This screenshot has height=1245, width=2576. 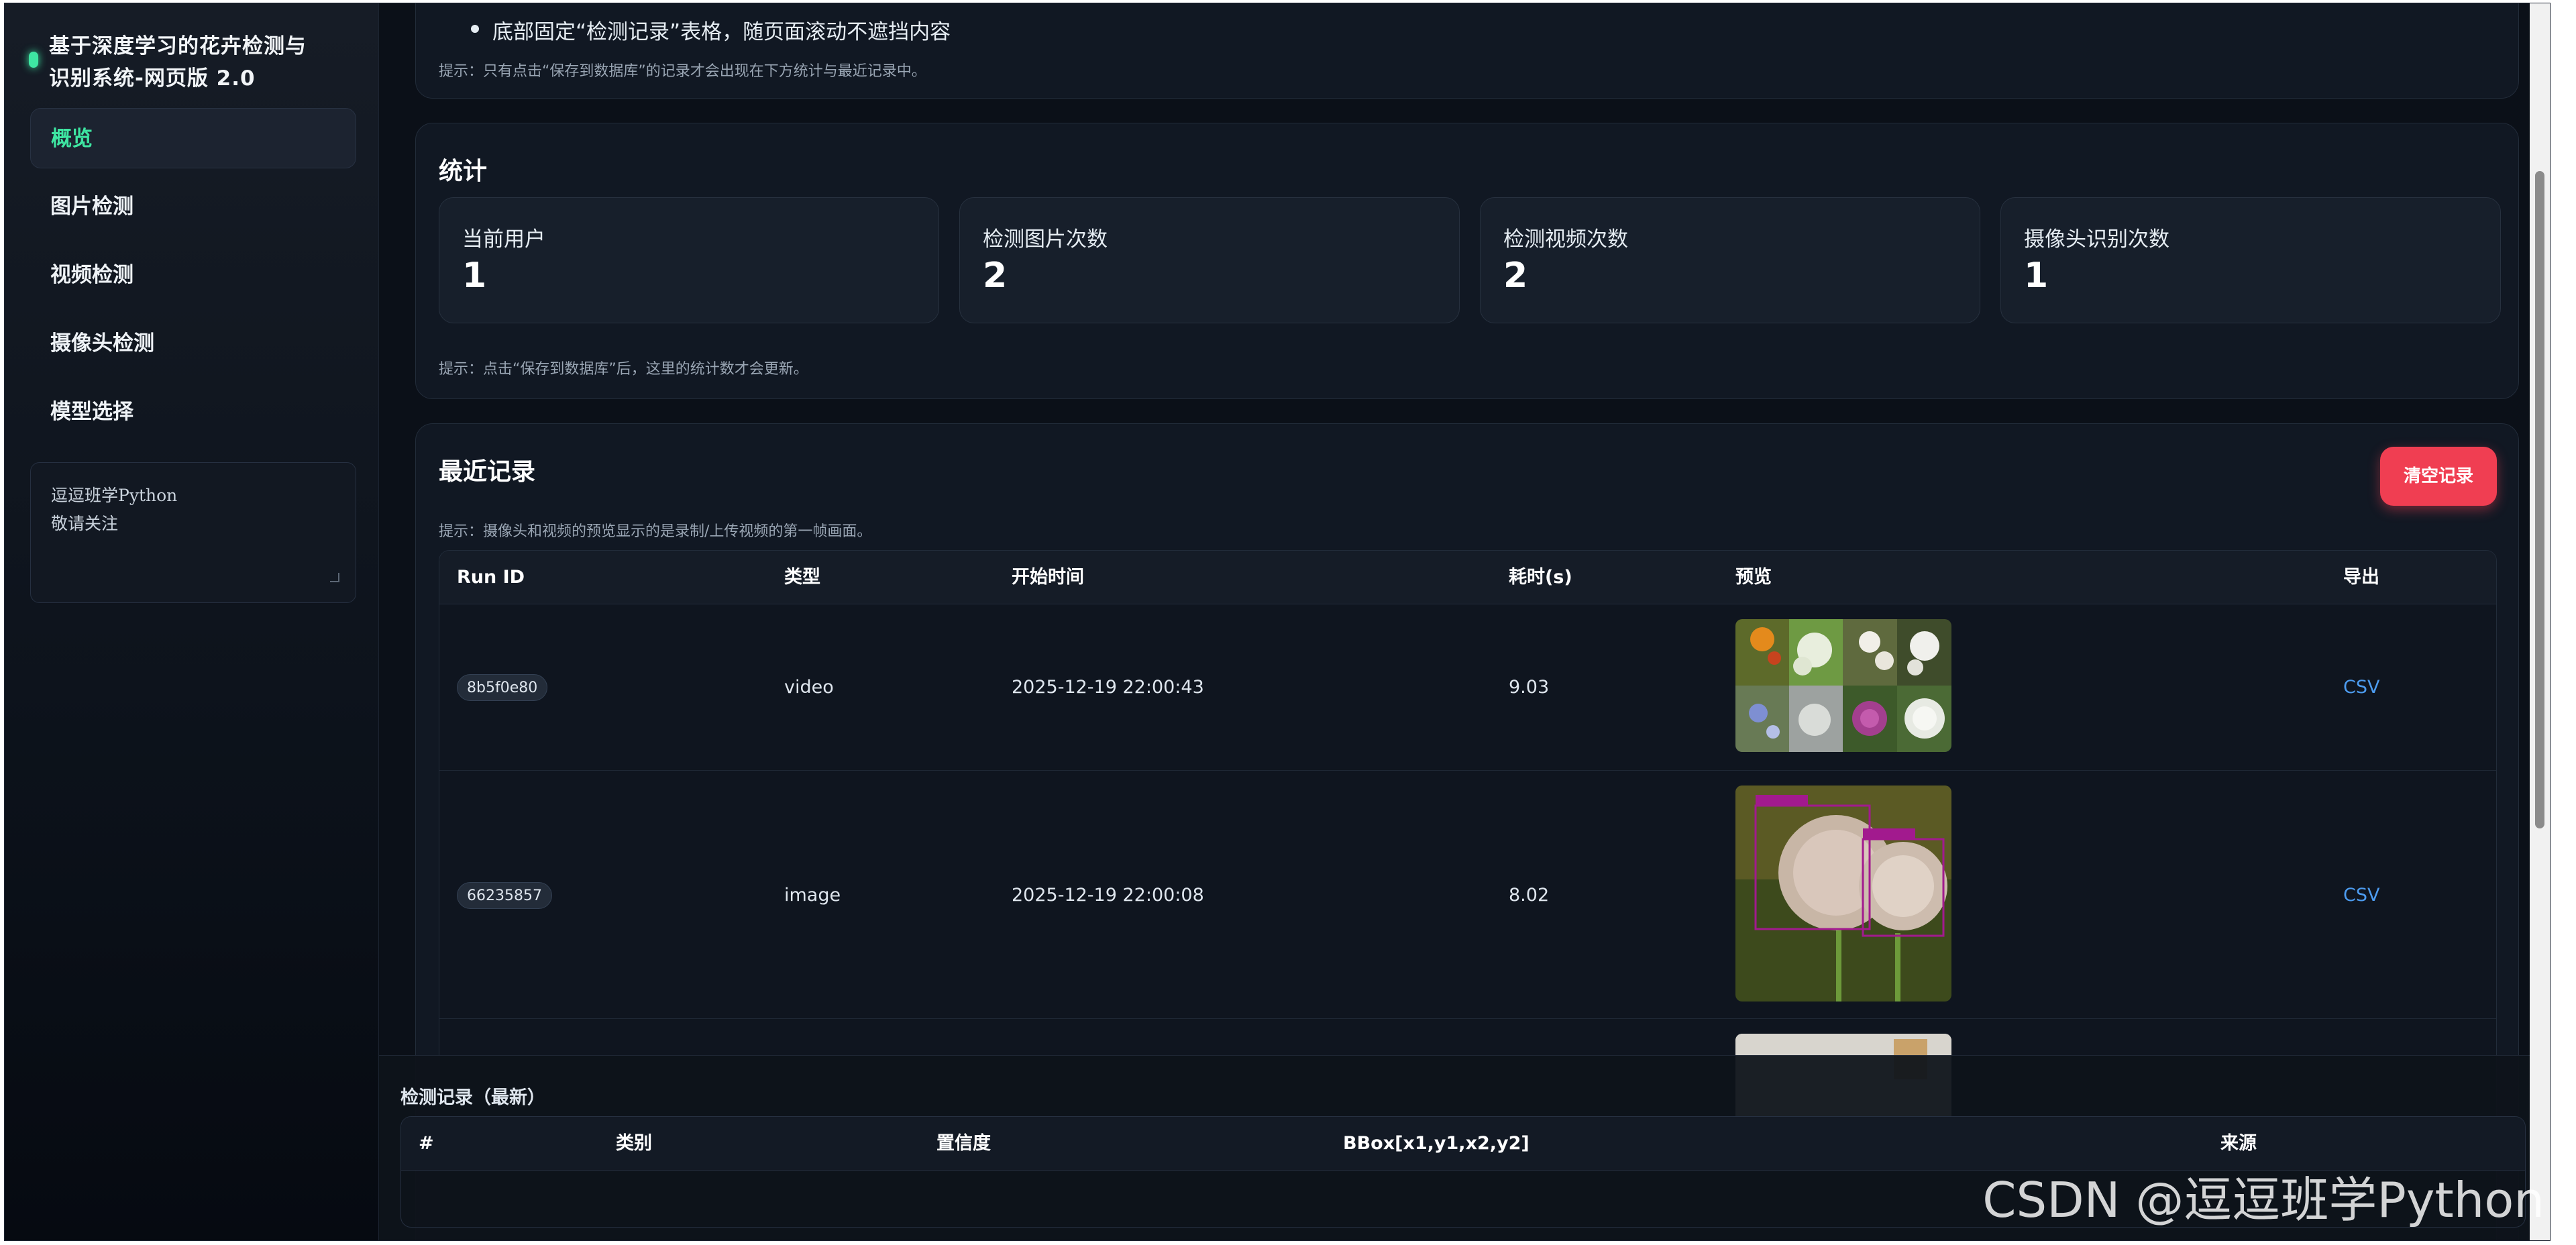 What do you see at coordinates (502, 687) in the screenshot?
I see `run-id-badge: 8b5f0e80` at bounding box center [502, 687].